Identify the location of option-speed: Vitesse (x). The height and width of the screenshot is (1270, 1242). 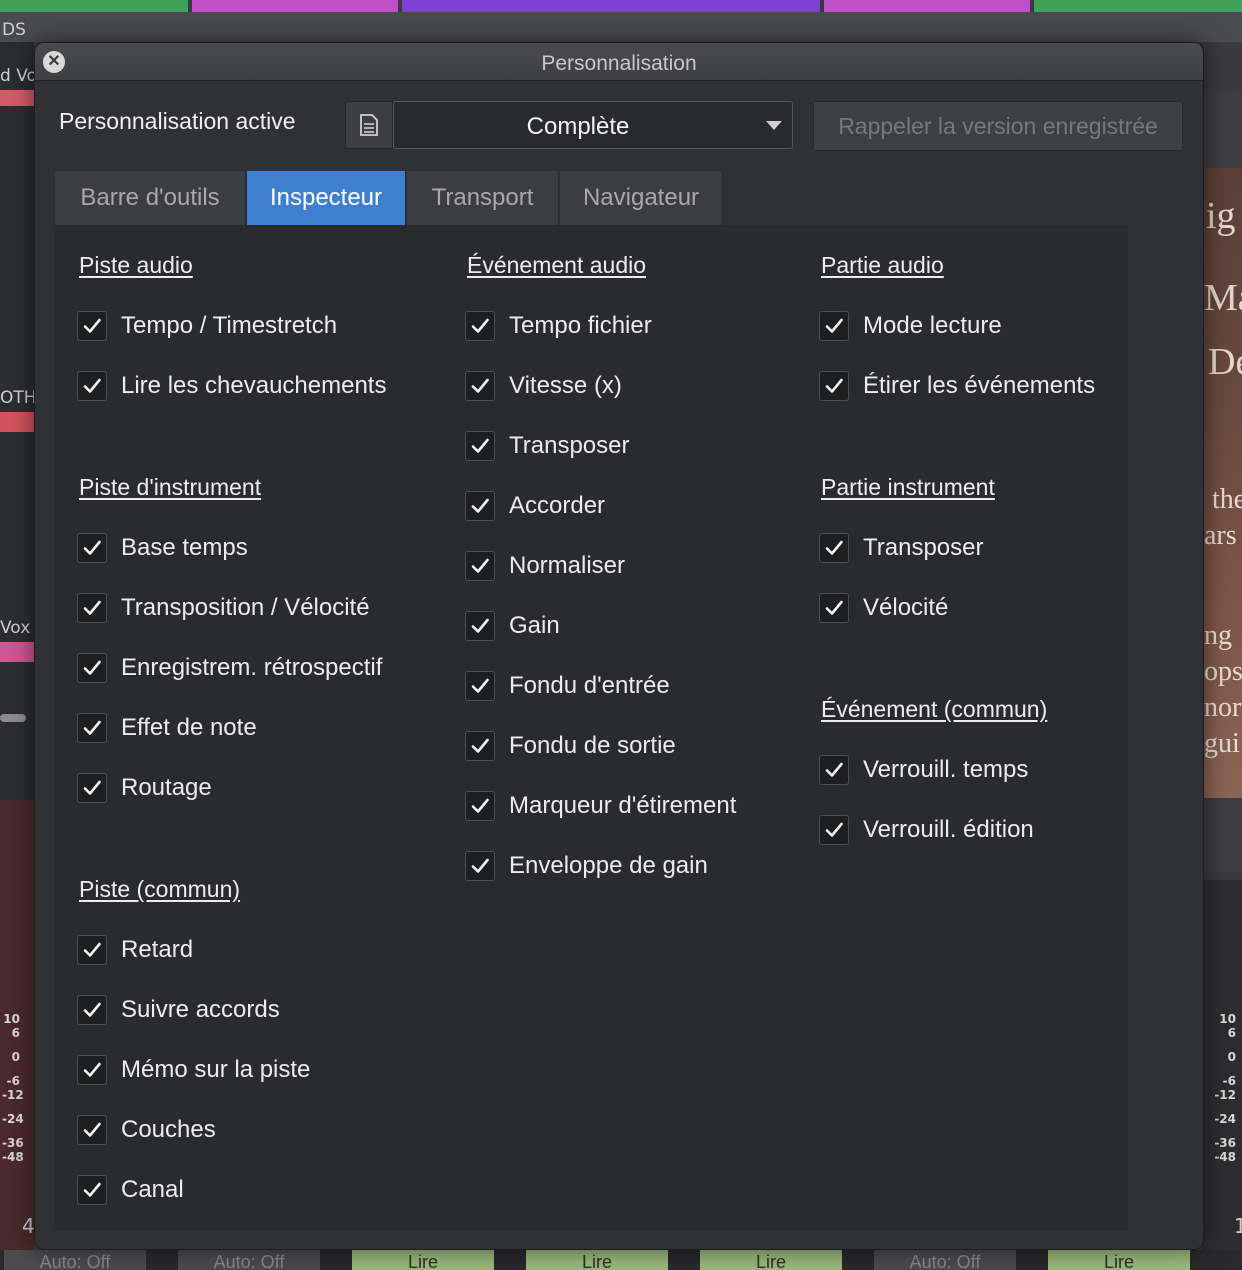
(543, 386).